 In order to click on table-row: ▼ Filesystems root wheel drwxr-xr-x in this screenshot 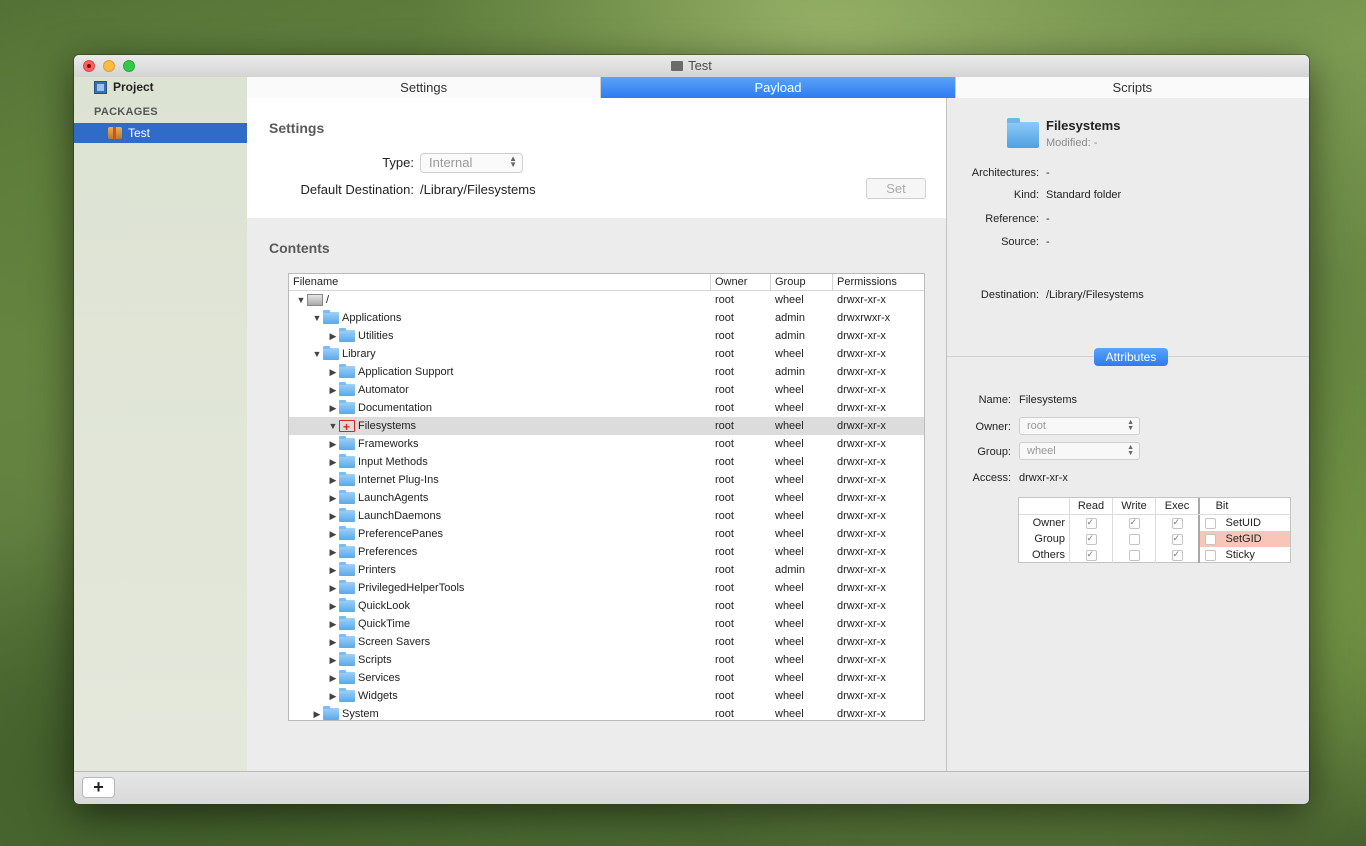, I will do `click(606, 426)`.